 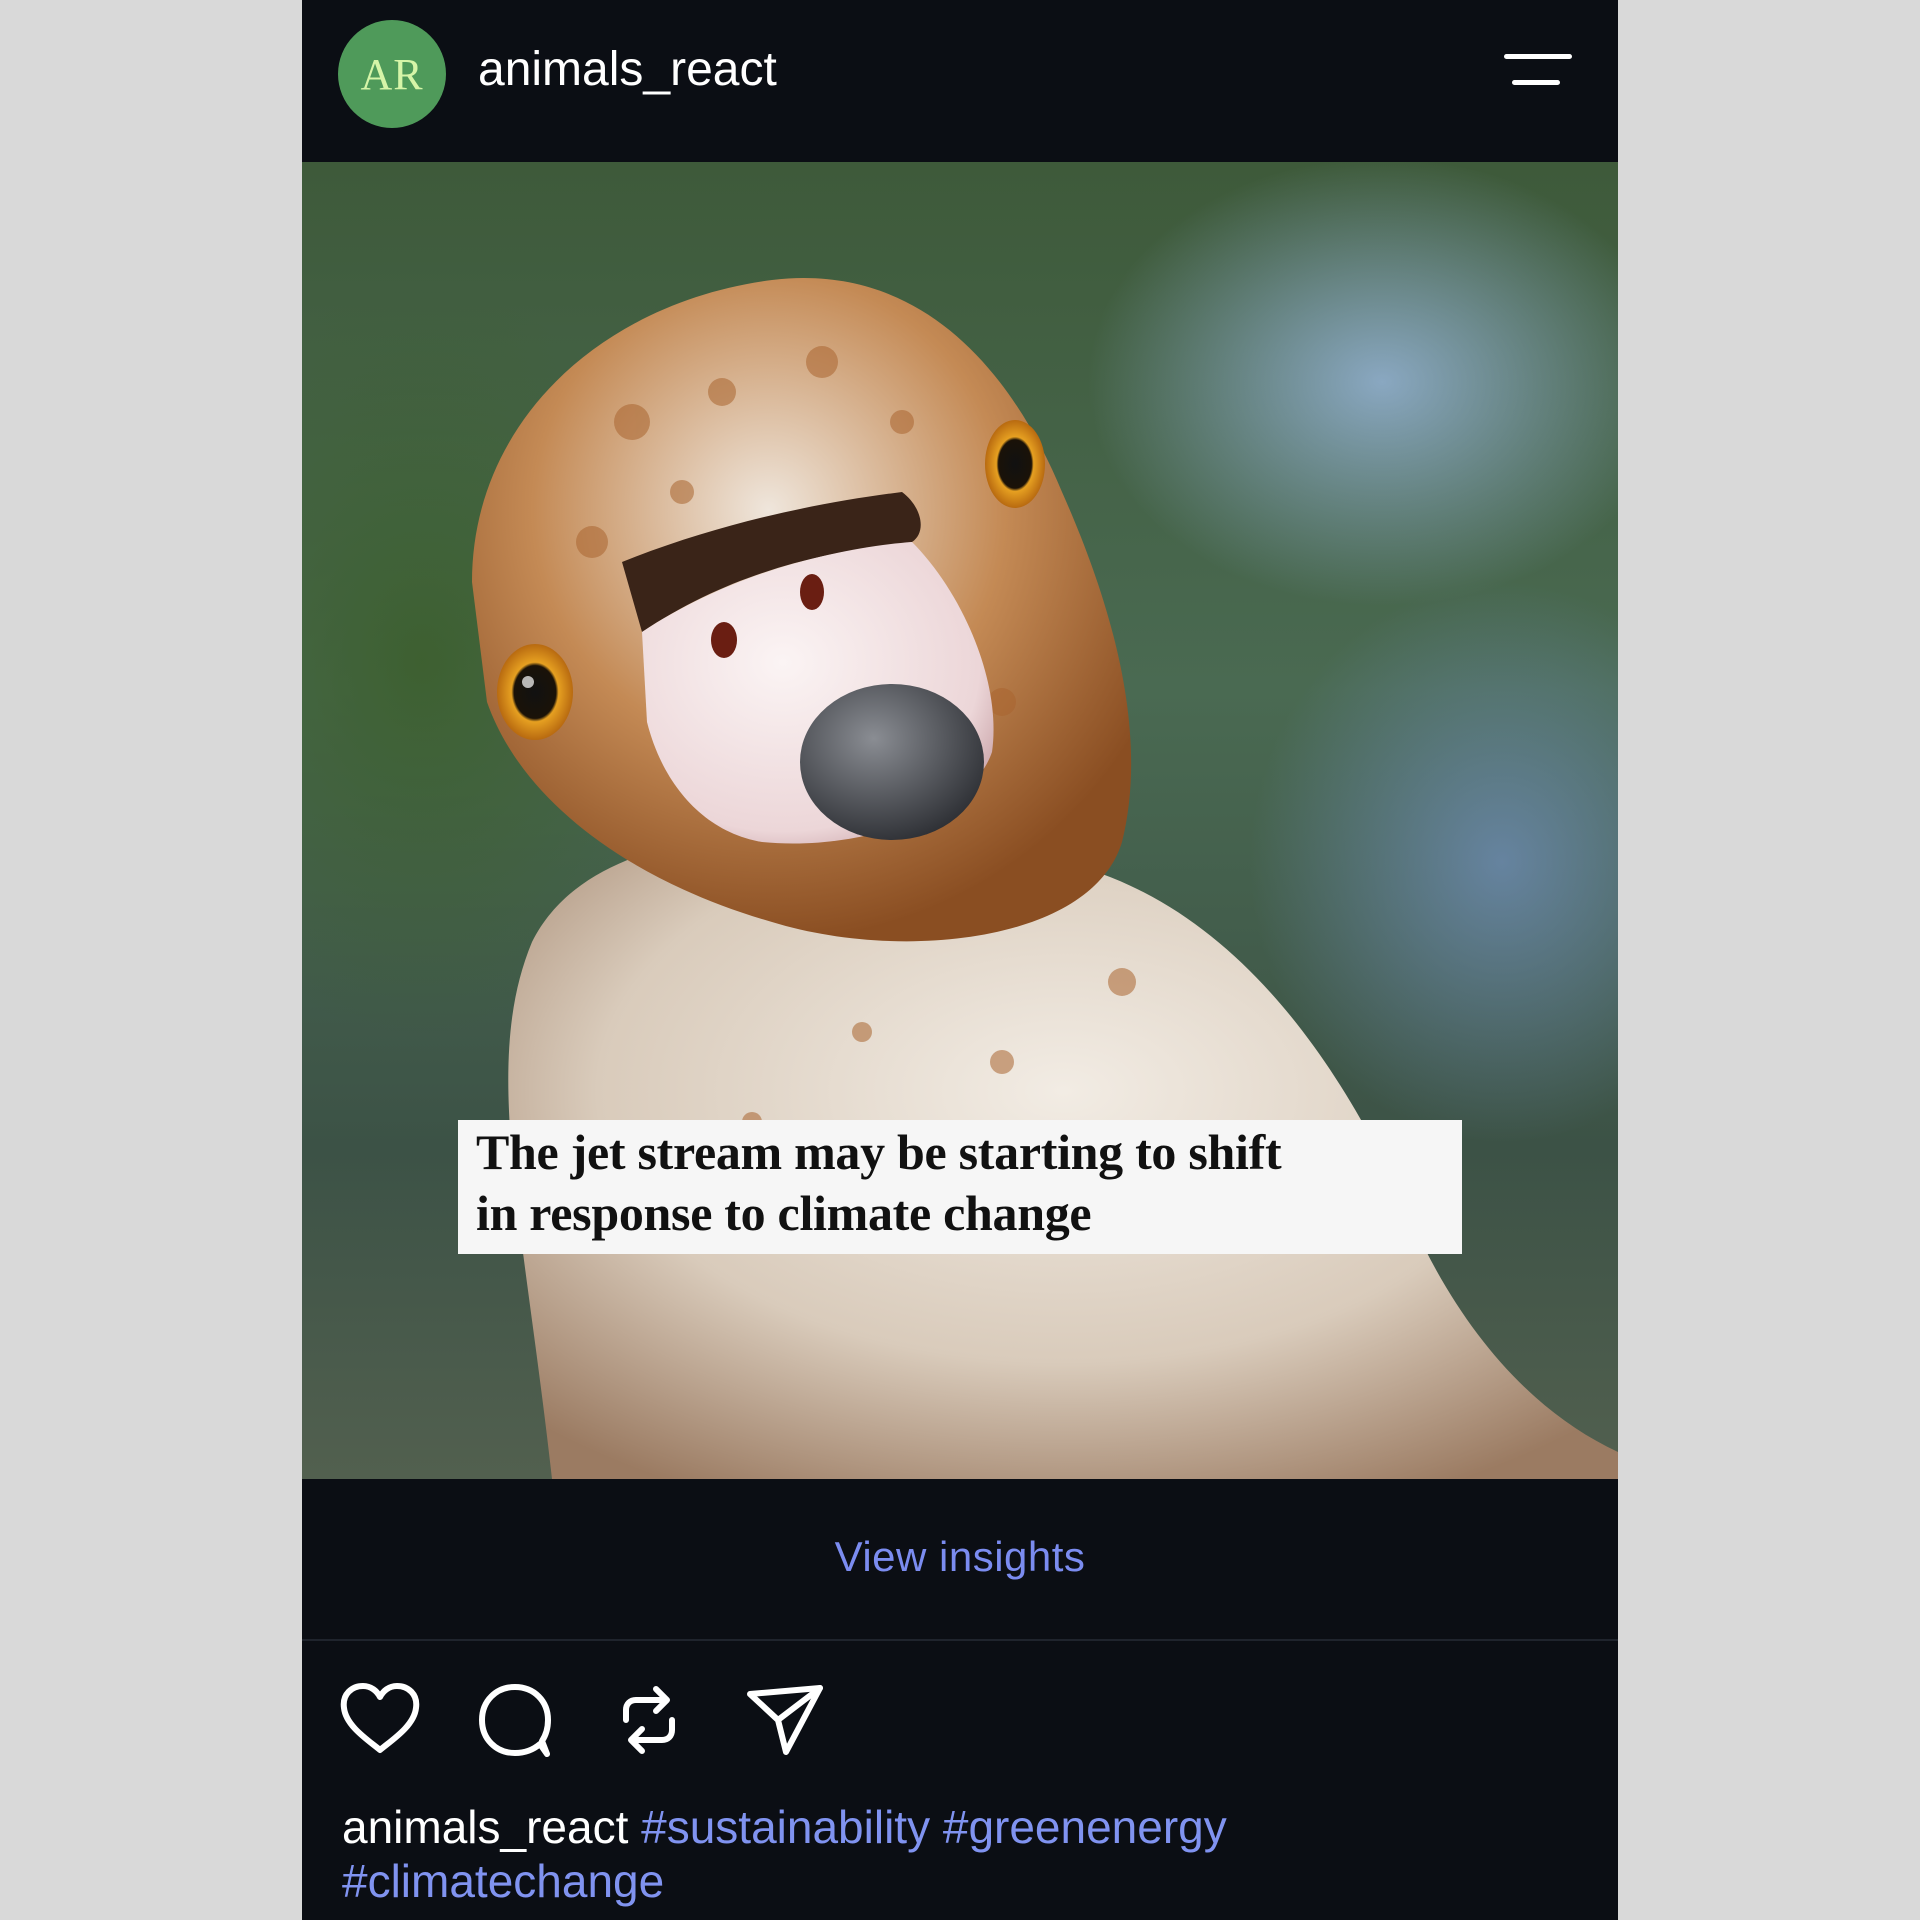 I want to click on menu-bar-top, so click(x=1538, y=56).